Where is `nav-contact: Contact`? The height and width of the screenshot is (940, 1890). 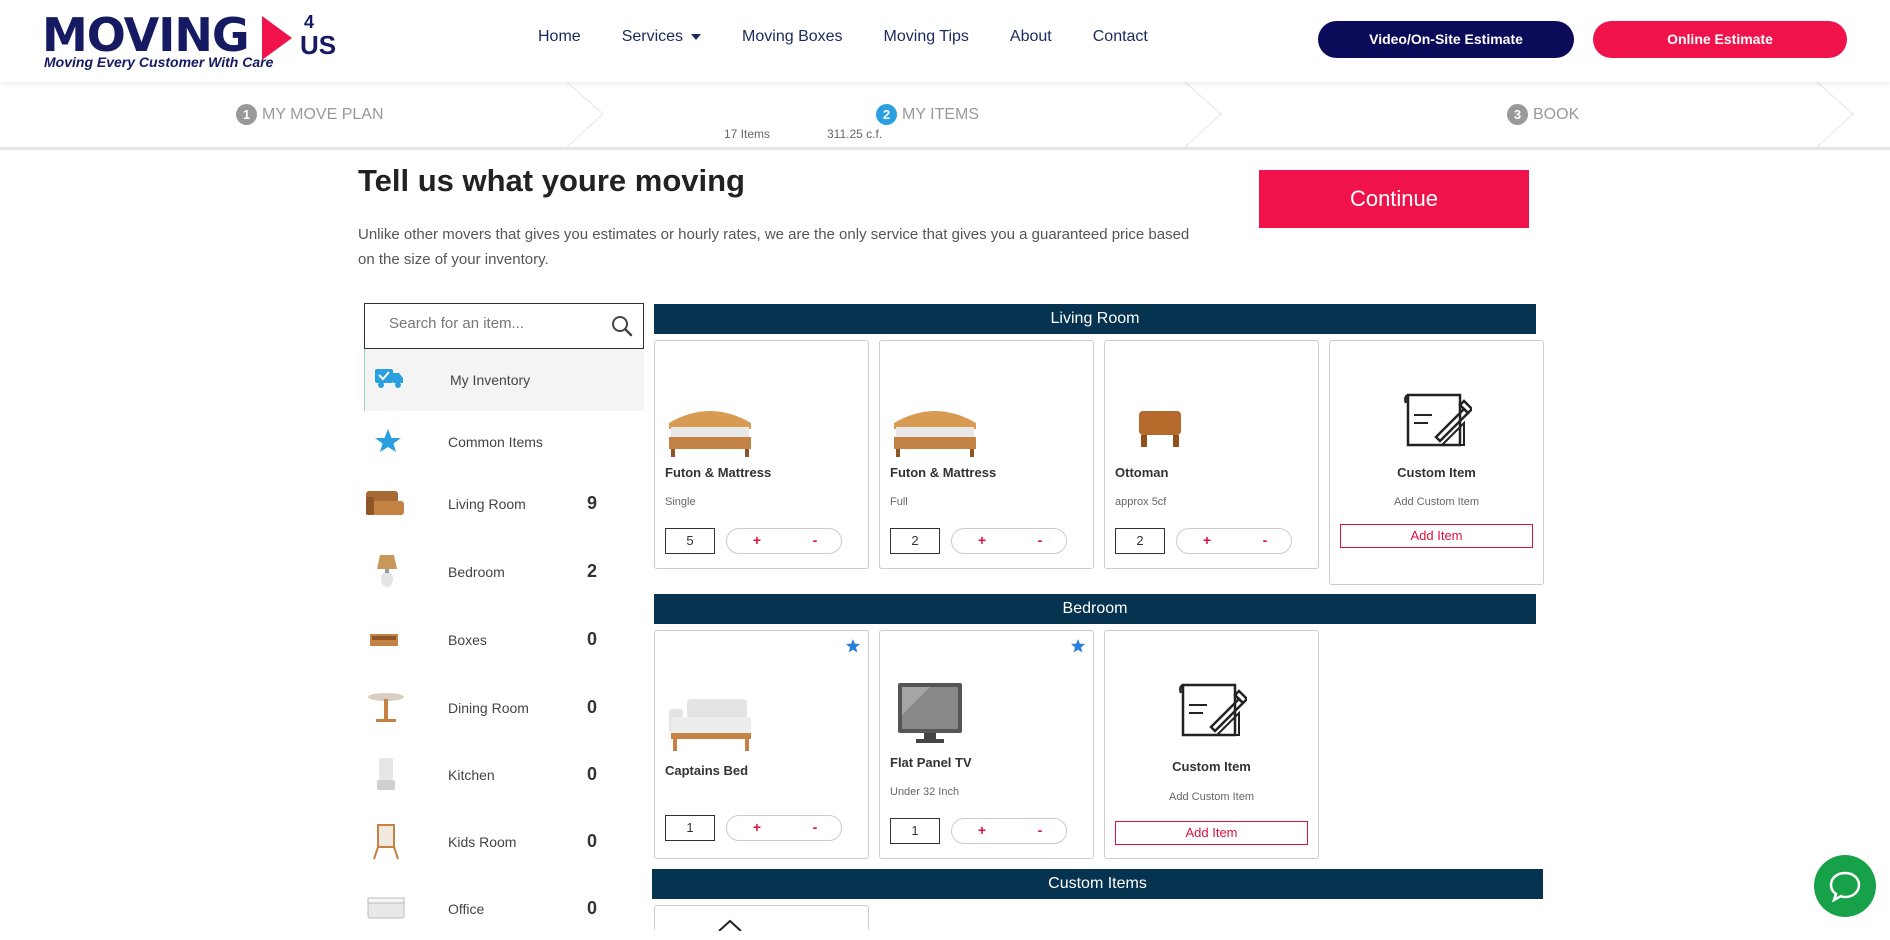
nav-contact: Contact is located at coordinates (1120, 37).